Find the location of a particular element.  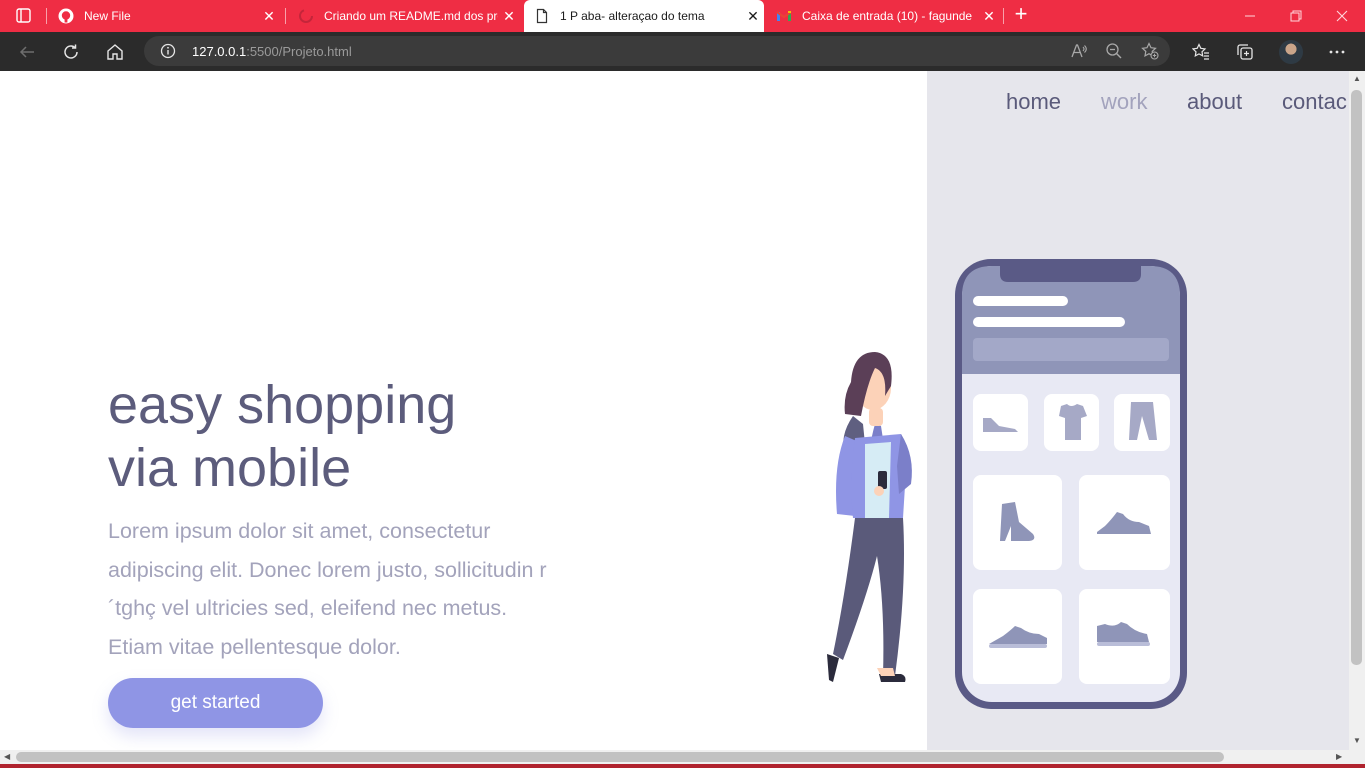

read-aloud-icon is located at coordinates (1079, 51).